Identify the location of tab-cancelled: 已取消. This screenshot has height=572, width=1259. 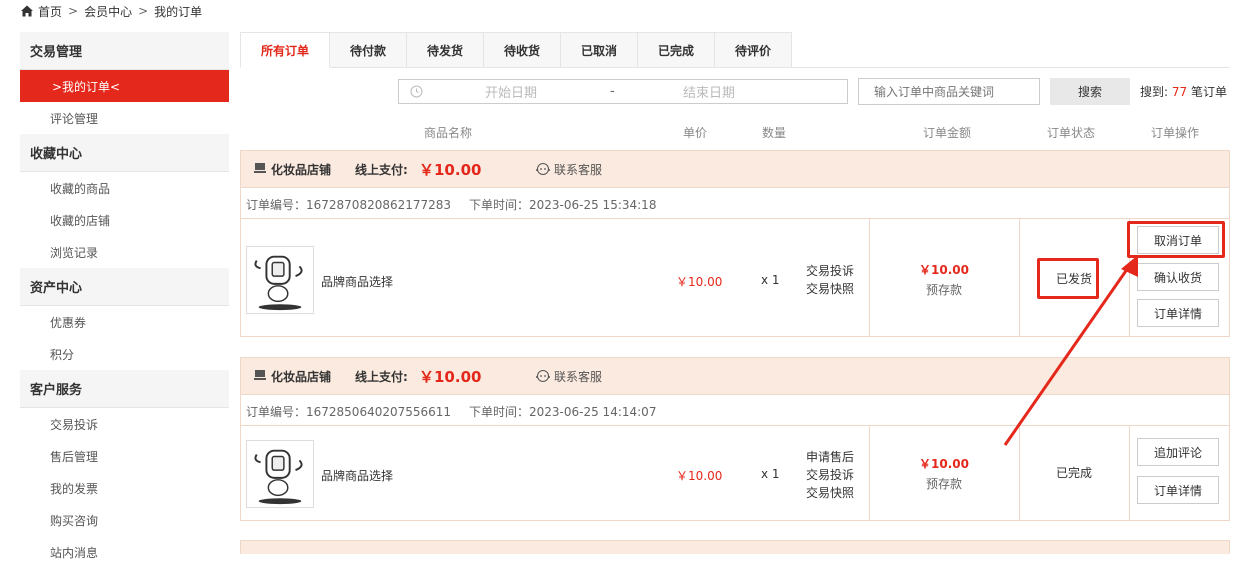
(599, 50).